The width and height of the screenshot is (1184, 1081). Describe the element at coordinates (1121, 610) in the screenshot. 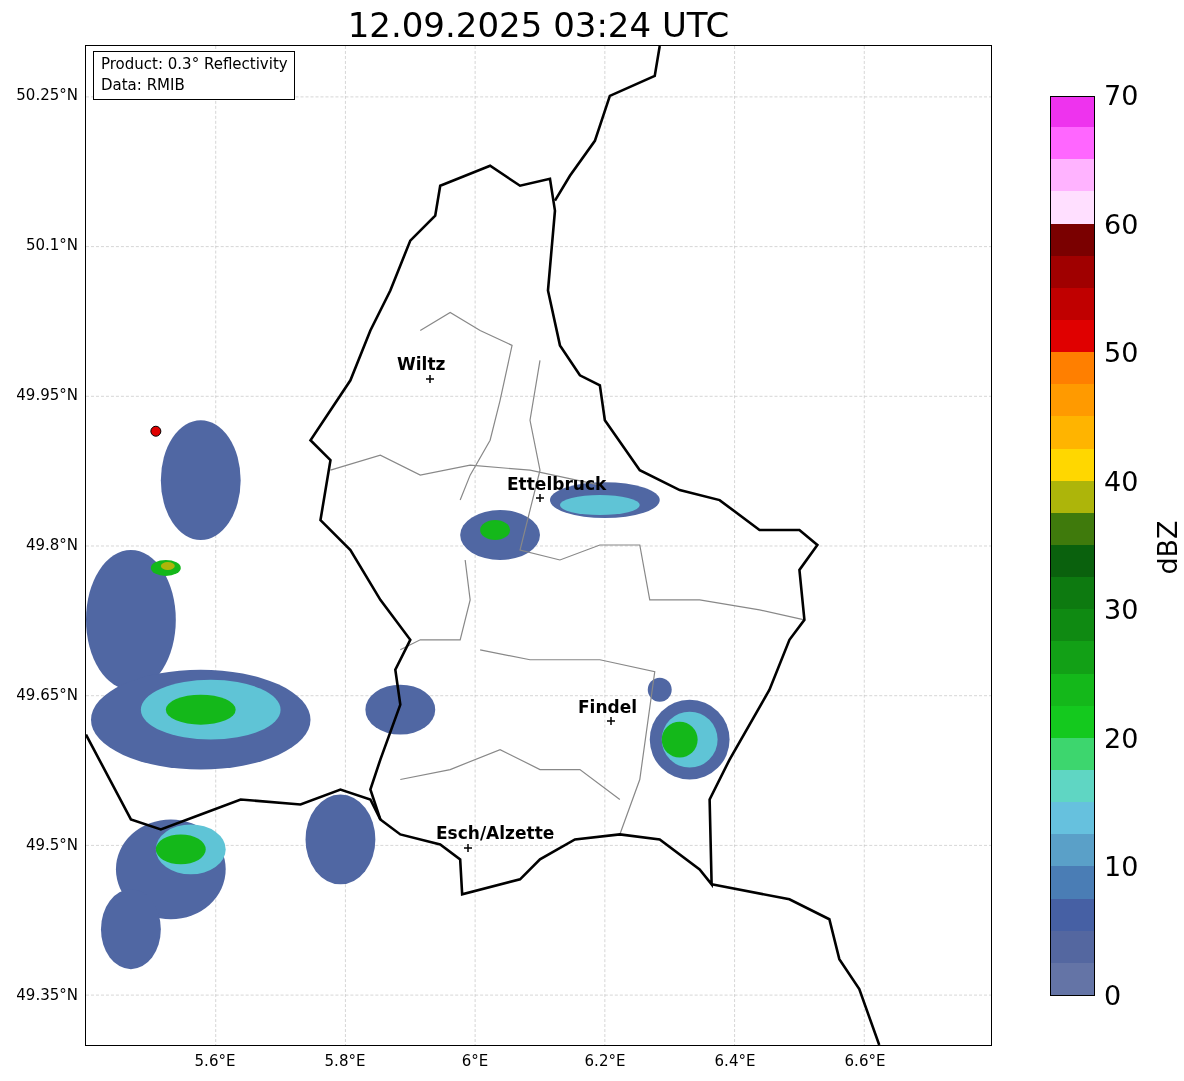

I see `scale-tick-label: 30` at that location.